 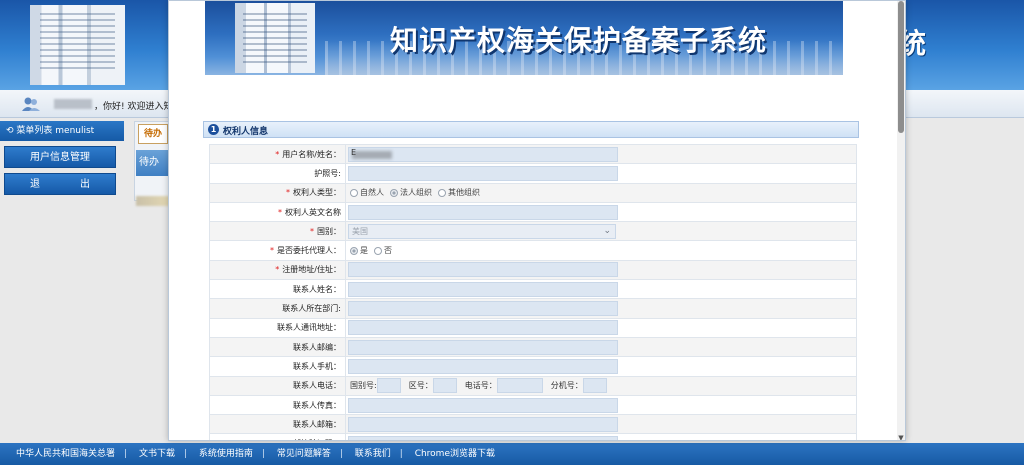 What do you see at coordinates (73, 104) in the screenshot?
I see `redacted-username` at bounding box center [73, 104].